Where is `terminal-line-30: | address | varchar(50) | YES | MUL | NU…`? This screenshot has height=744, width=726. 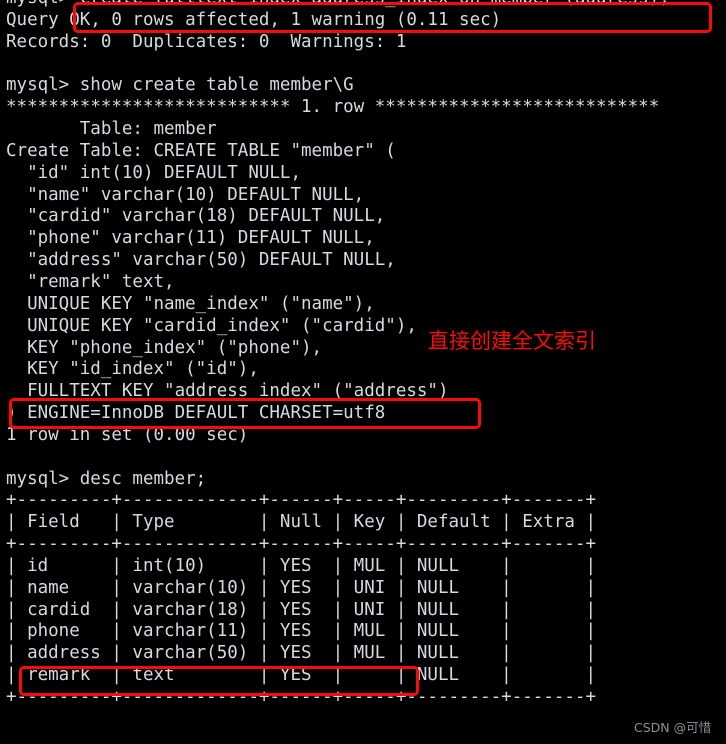
terminal-line-30: | address | varchar(50) | YES | MUL | NU… is located at coordinates (301, 653).